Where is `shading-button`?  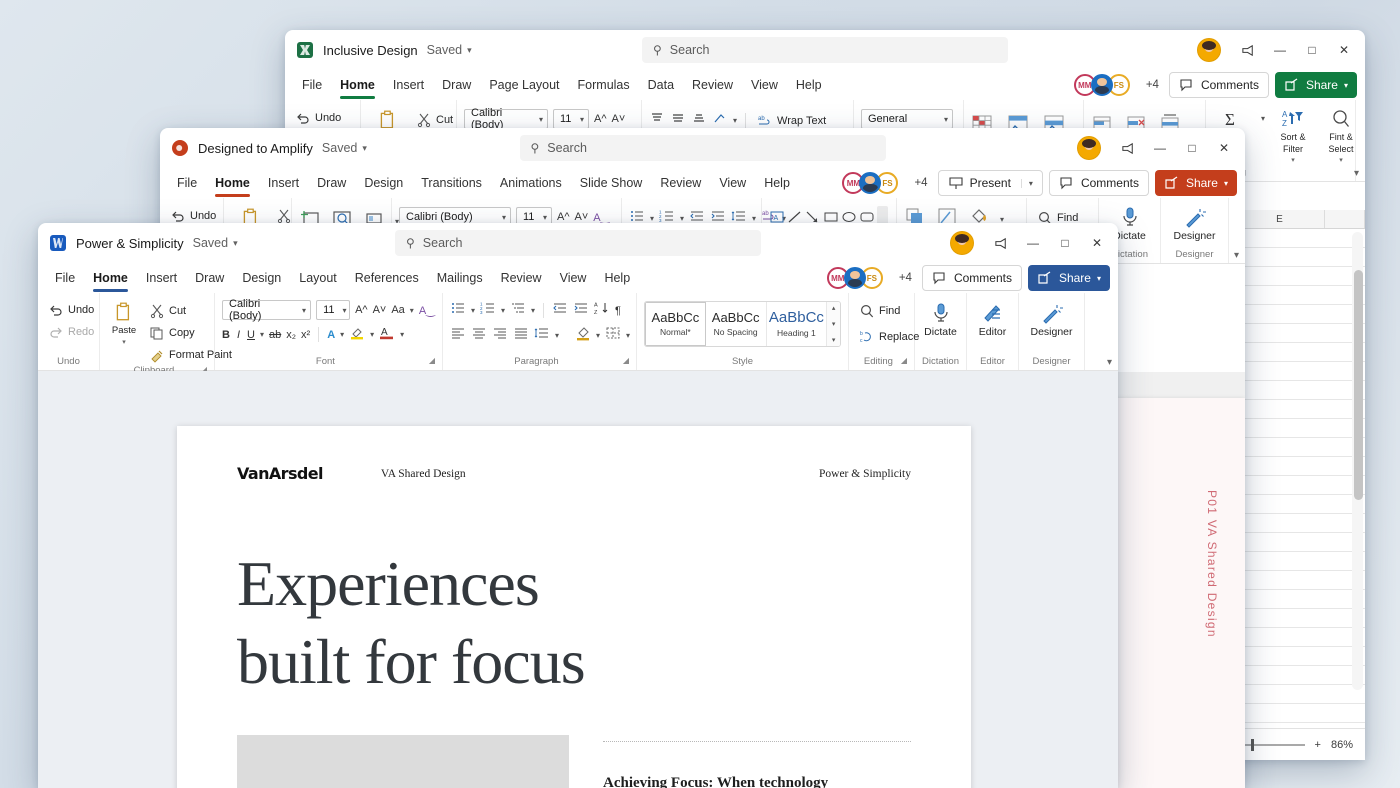 shading-button is located at coordinates (583, 335).